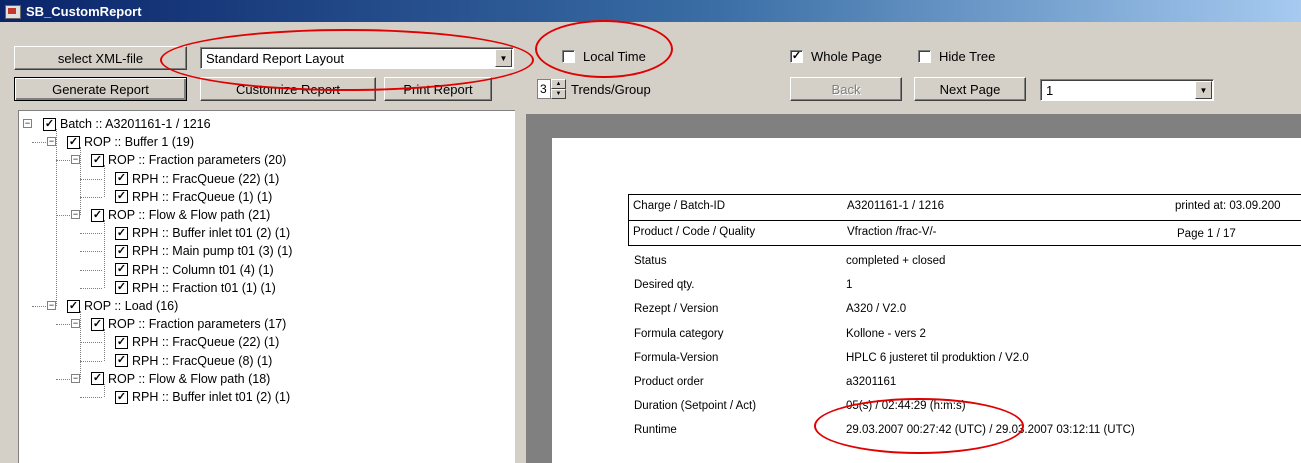 Image resolution: width=1301 pixels, height=463 pixels. I want to click on trends-value: 3, so click(544, 89).